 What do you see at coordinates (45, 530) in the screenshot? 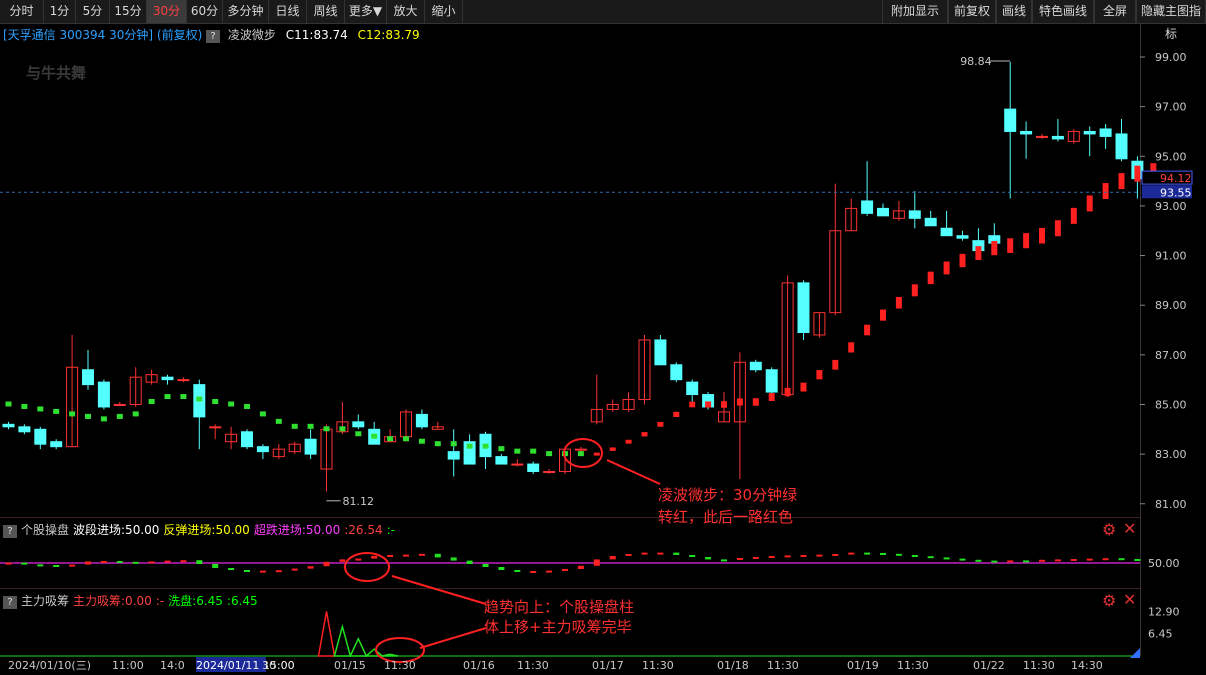
I see `panel2-name: 个股操盘` at bounding box center [45, 530].